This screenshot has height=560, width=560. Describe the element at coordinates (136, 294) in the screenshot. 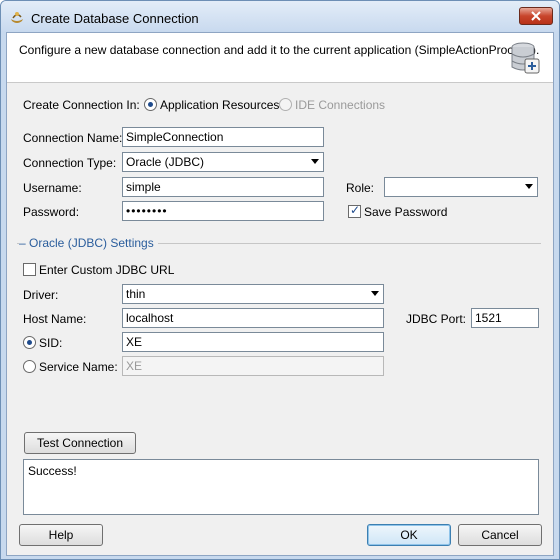

I see `driver-value: thin` at that location.